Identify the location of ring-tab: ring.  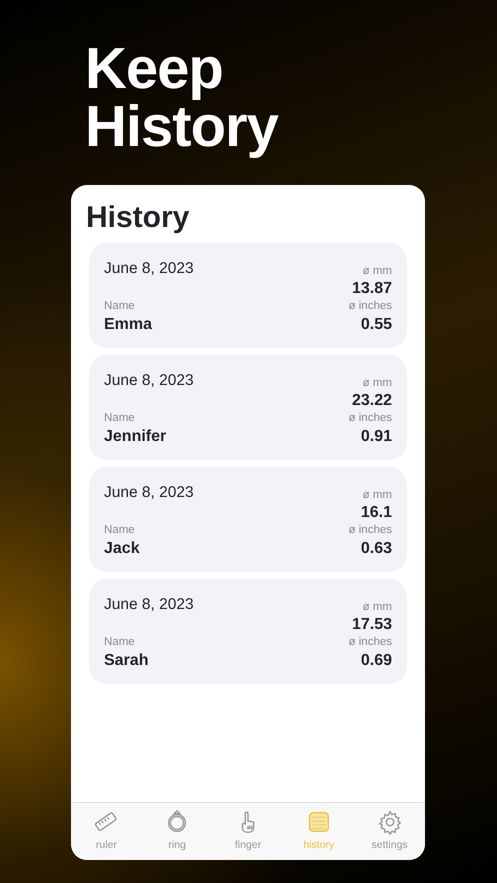
(177, 834).